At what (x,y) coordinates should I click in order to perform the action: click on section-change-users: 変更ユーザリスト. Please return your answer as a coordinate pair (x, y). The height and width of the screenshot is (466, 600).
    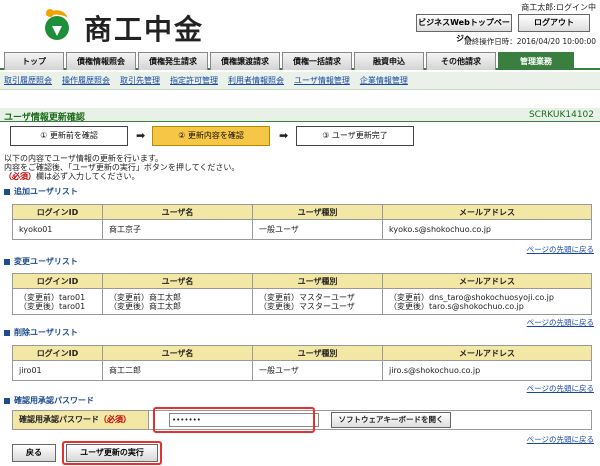
    Looking at the image, I should click on (41, 261).